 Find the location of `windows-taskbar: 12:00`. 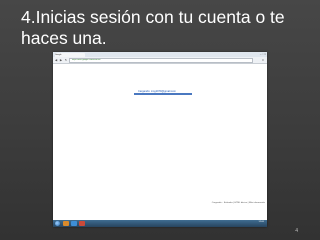

windows-taskbar: 12:00 is located at coordinates (160, 223).